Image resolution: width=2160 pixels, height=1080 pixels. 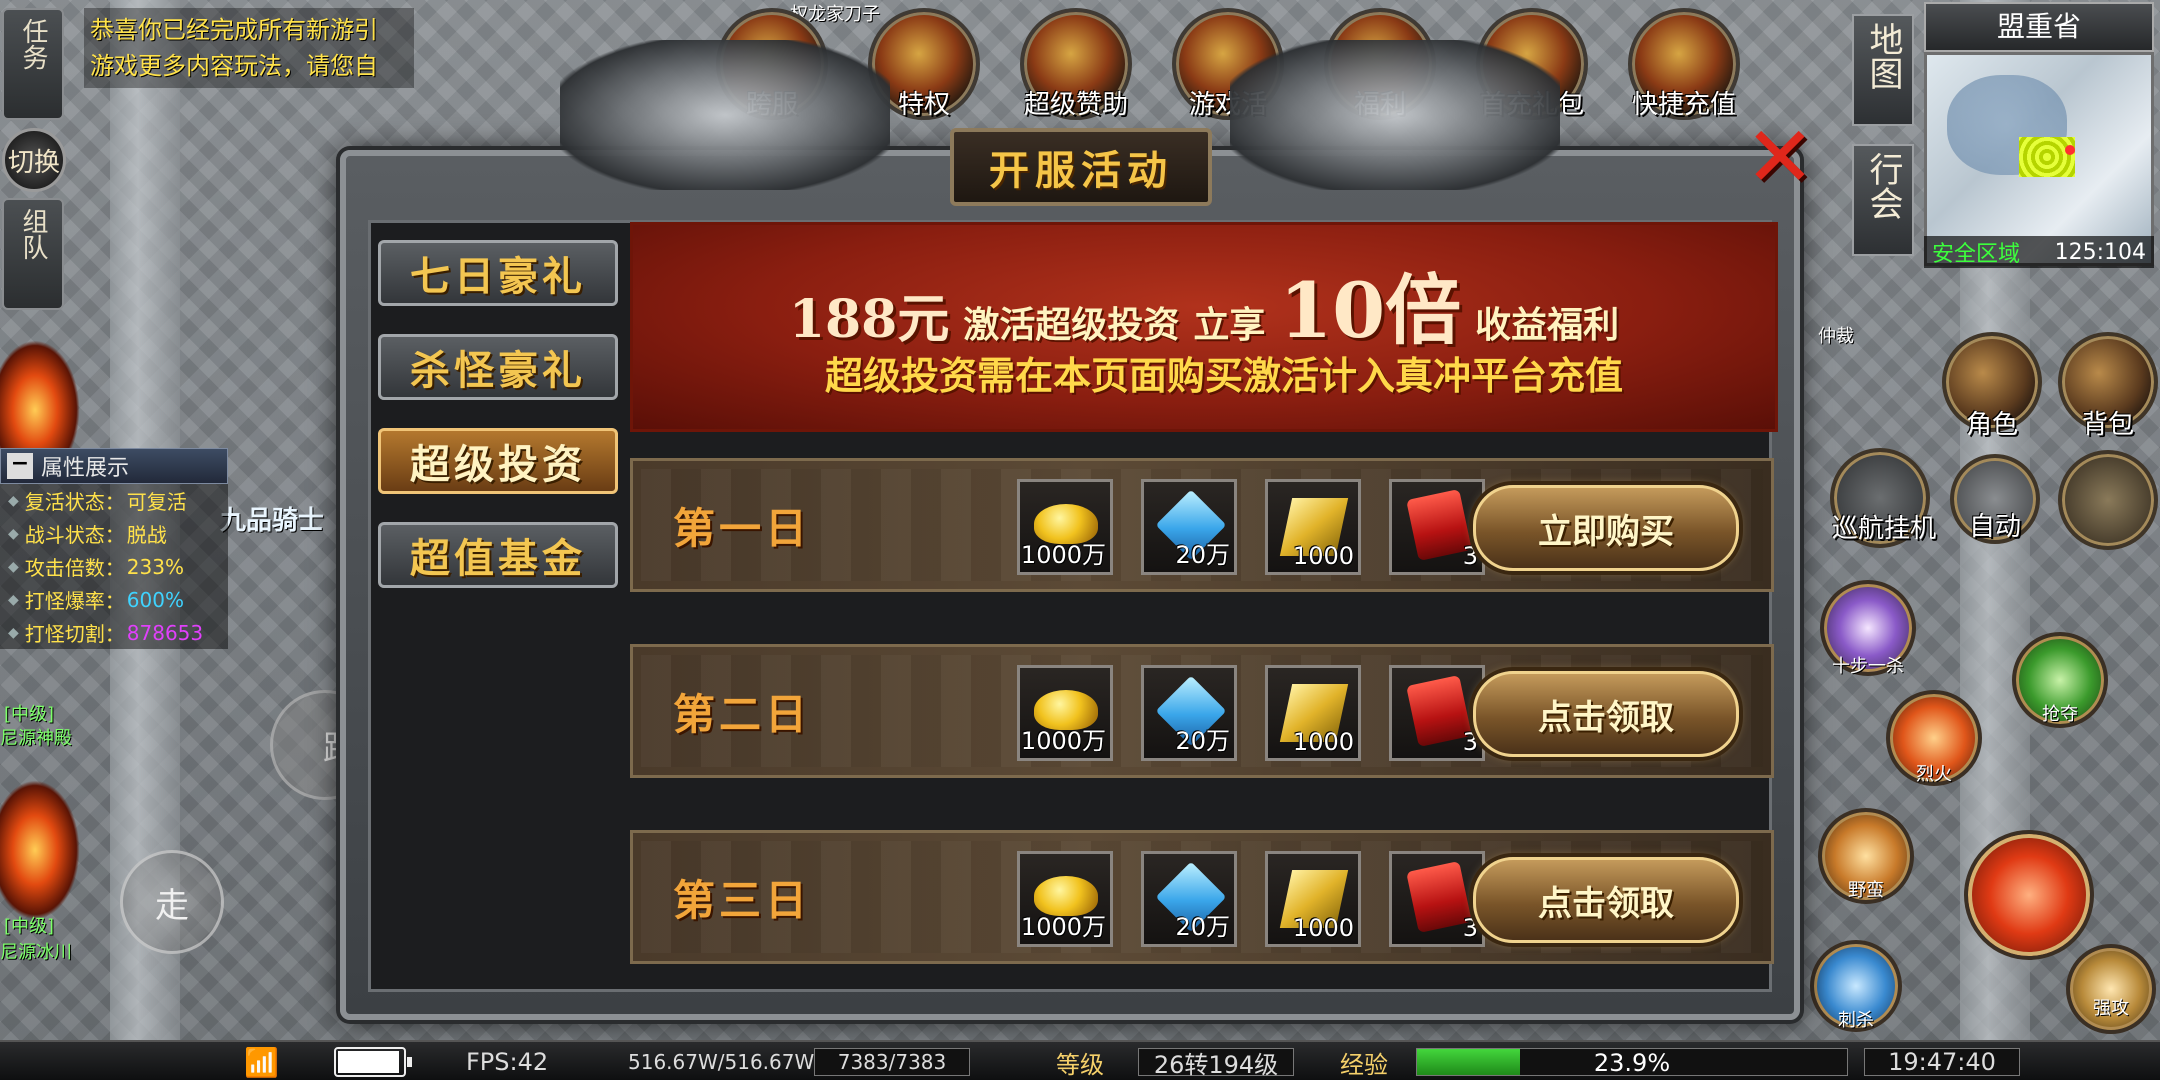 I want to click on attribute-value: 600%, so click(x=155, y=599).